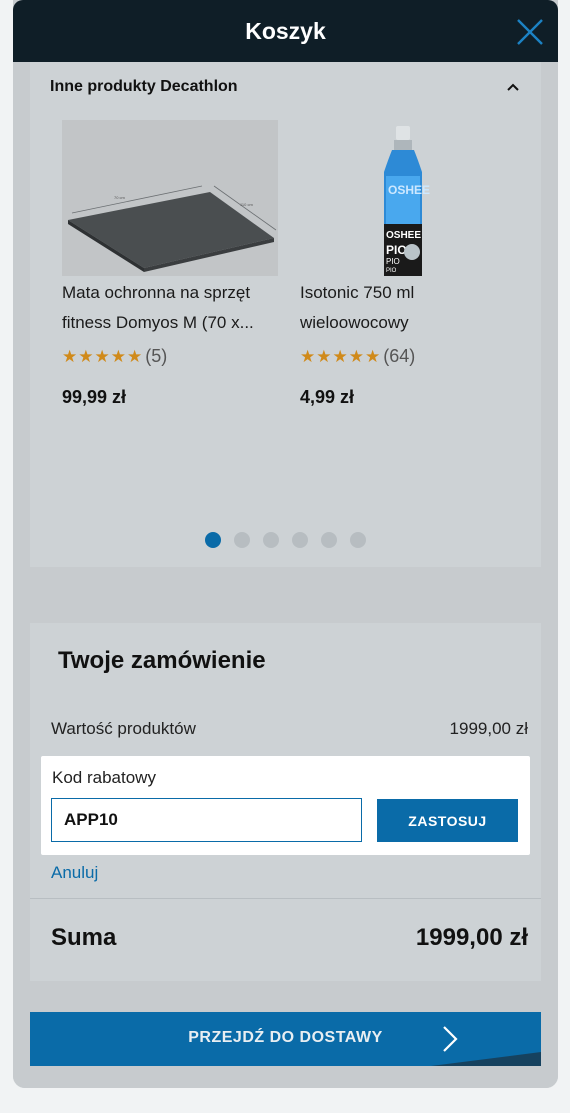 This screenshot has width=570, height=1113. Describe the element at coordinates (120, 197) in the screenshot. I see `mat-width-label: 70 cm` at that location.